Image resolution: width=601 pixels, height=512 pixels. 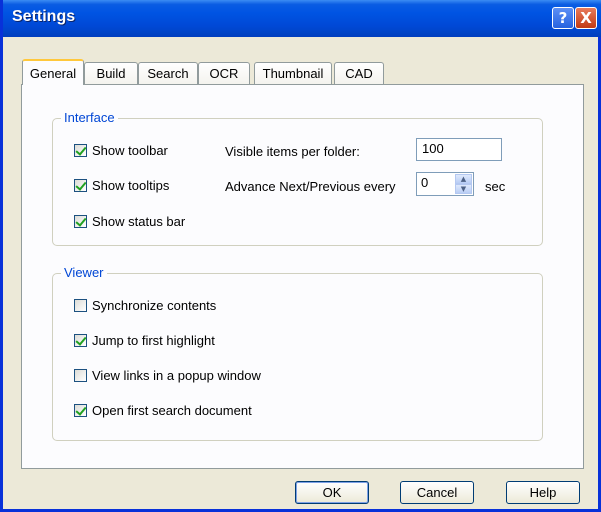 I want to click on title-bar: Settings ? X, so click(x=302, y=18).